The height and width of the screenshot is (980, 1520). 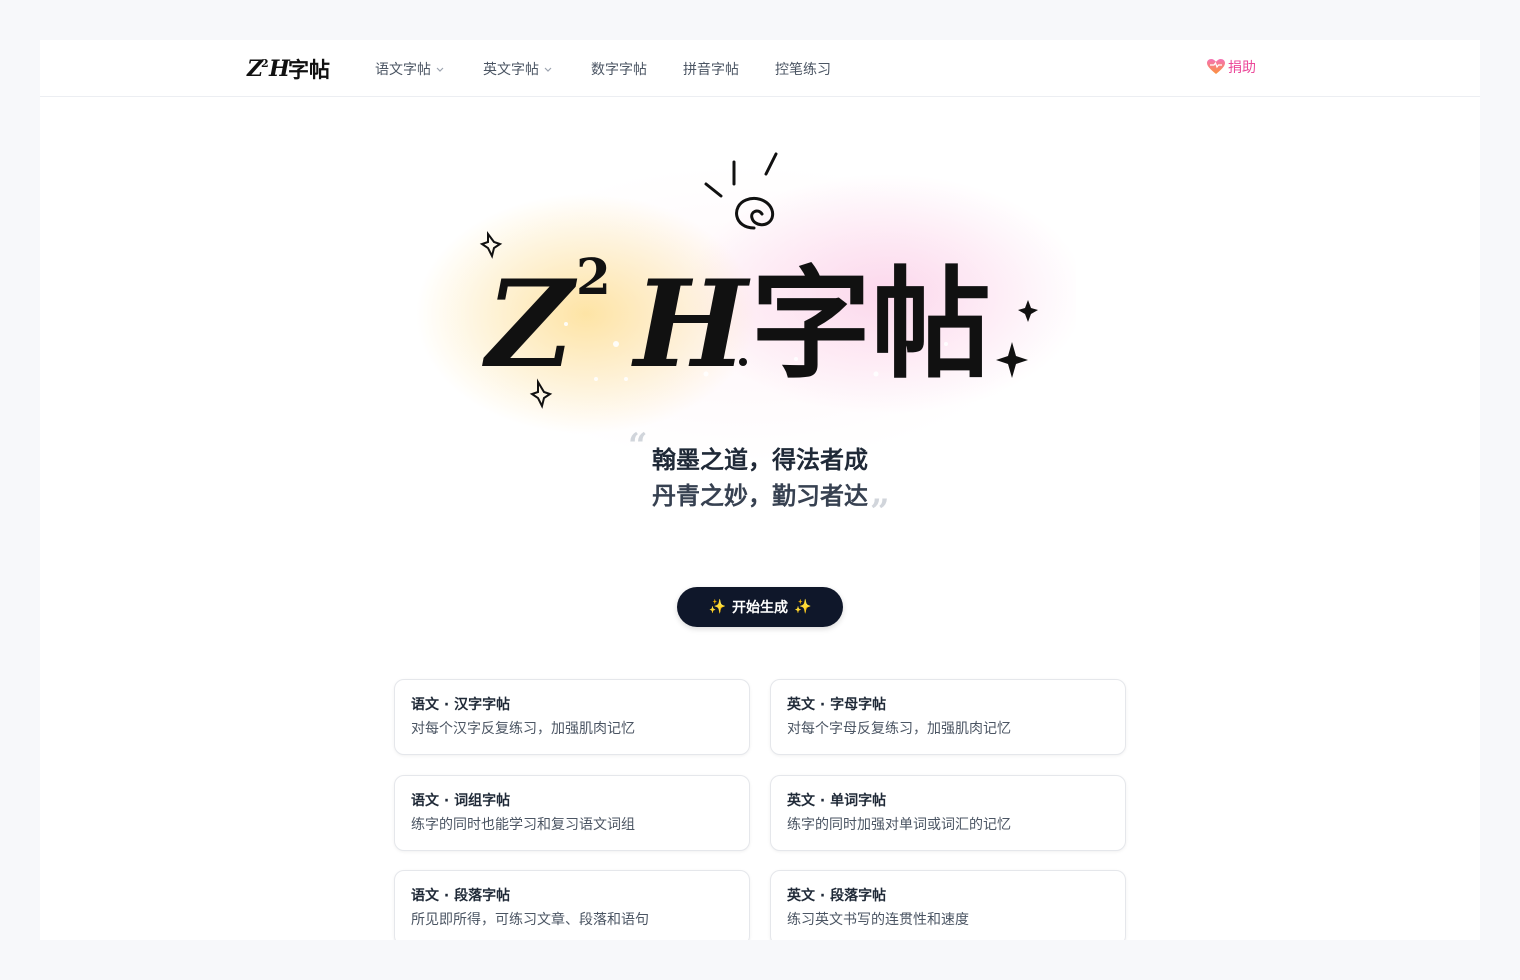 What do you see at coordinates (523, 729) in the screenshot?
I see `card-desc: 对每个汉字反复练习，加强肌肉记忆` at bounding box center [523, 729].